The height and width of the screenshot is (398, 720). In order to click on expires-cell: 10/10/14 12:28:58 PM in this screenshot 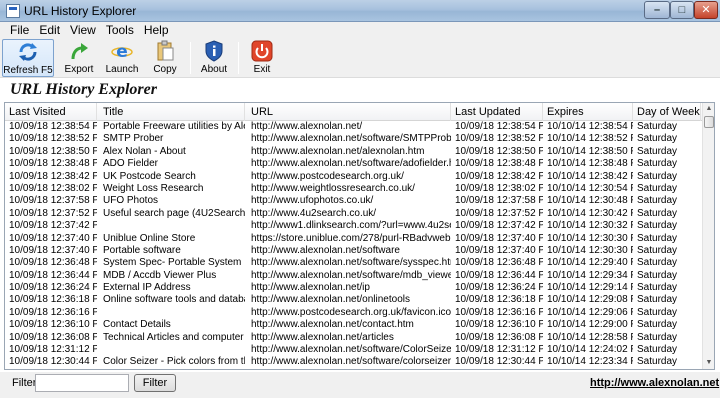, I will do `click(590, 337)`.